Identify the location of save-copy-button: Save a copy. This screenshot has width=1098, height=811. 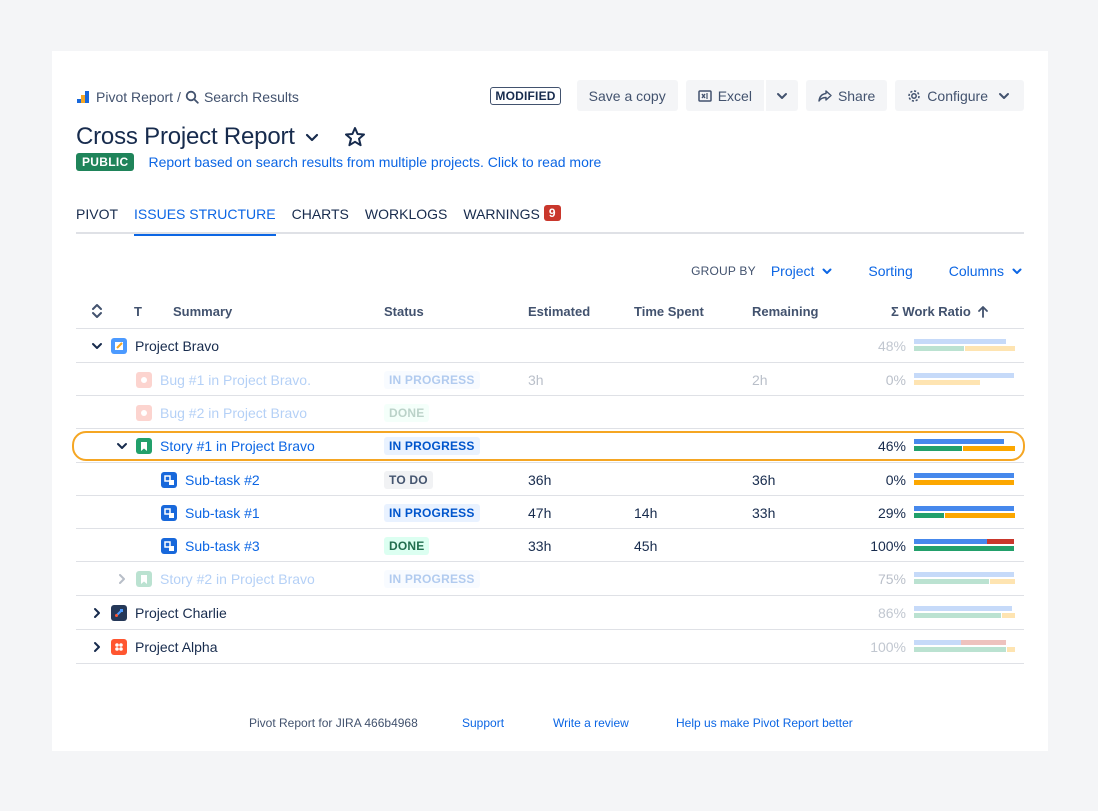
(627, 95).